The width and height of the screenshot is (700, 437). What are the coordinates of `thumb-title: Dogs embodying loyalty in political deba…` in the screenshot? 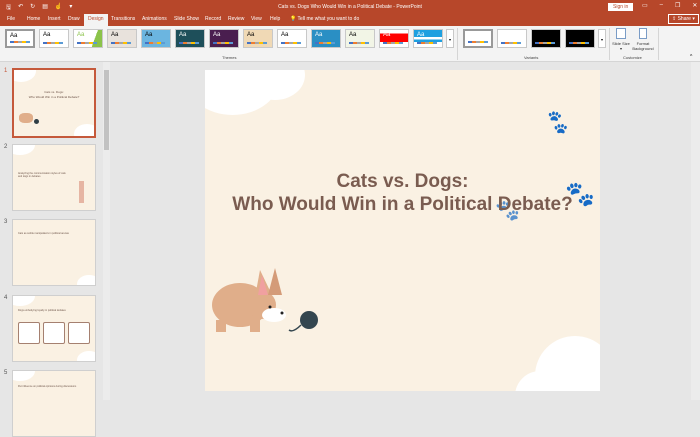 It's located at (42, 310).